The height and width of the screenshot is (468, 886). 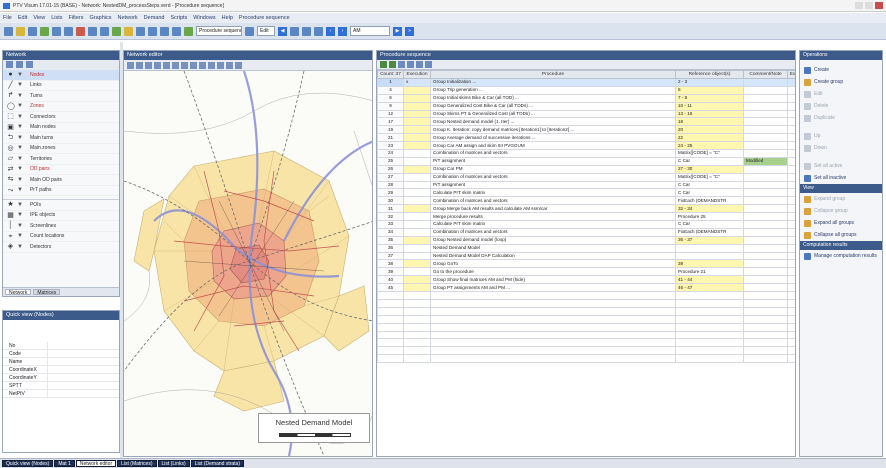 I want to click on operation-edit: Edit, so click(x=841, y=94).